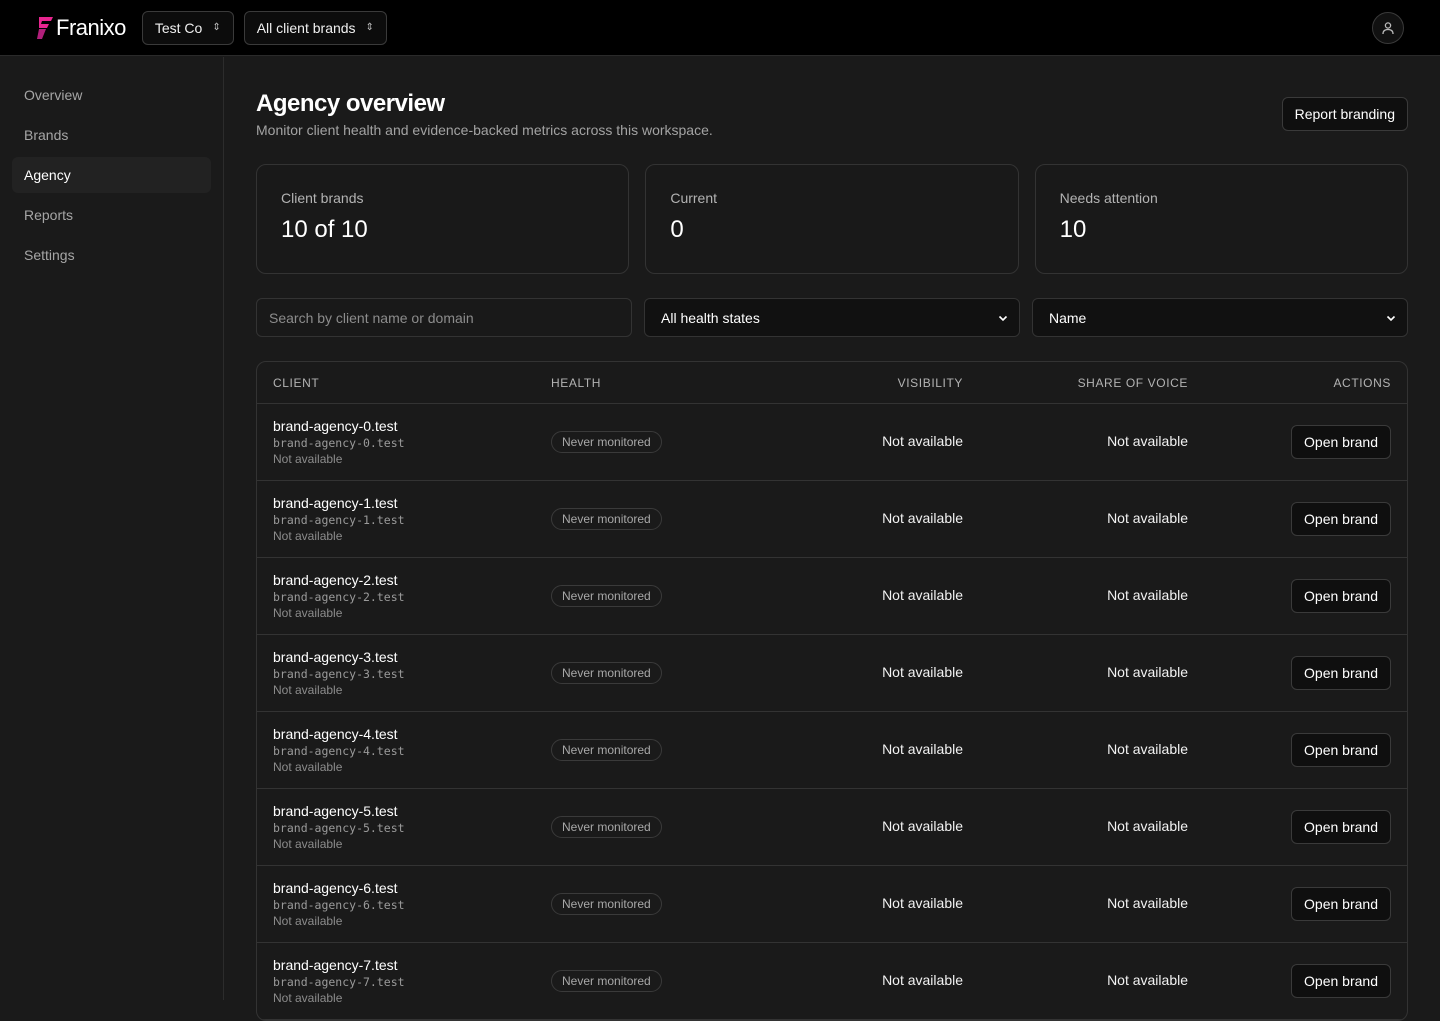 The image size is (1440, 1021). Describe the element at coordinates (339, 597) in the screenshot. I see `client-domain: brand-agency-2.test` at that location.